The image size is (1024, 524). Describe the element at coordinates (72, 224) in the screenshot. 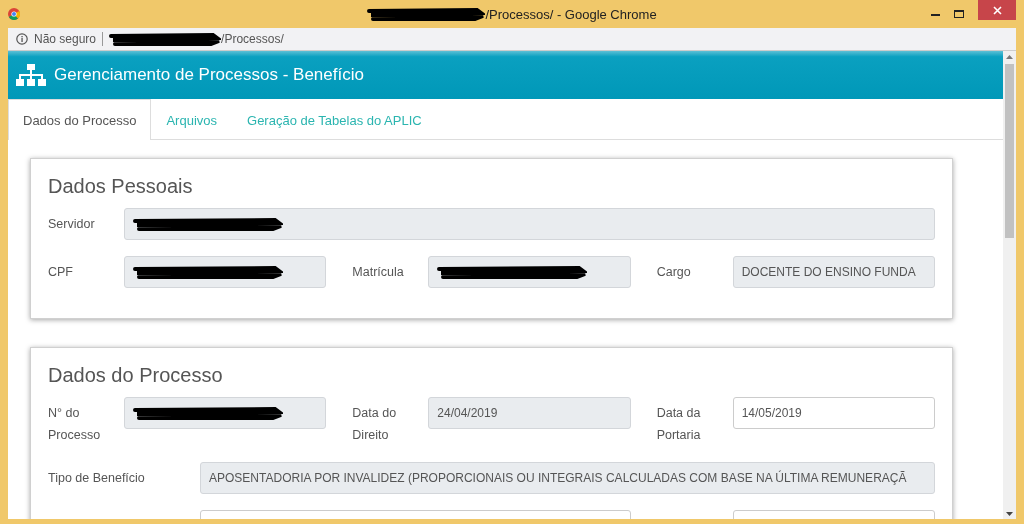

I see `field-label: Servidor` at that location.